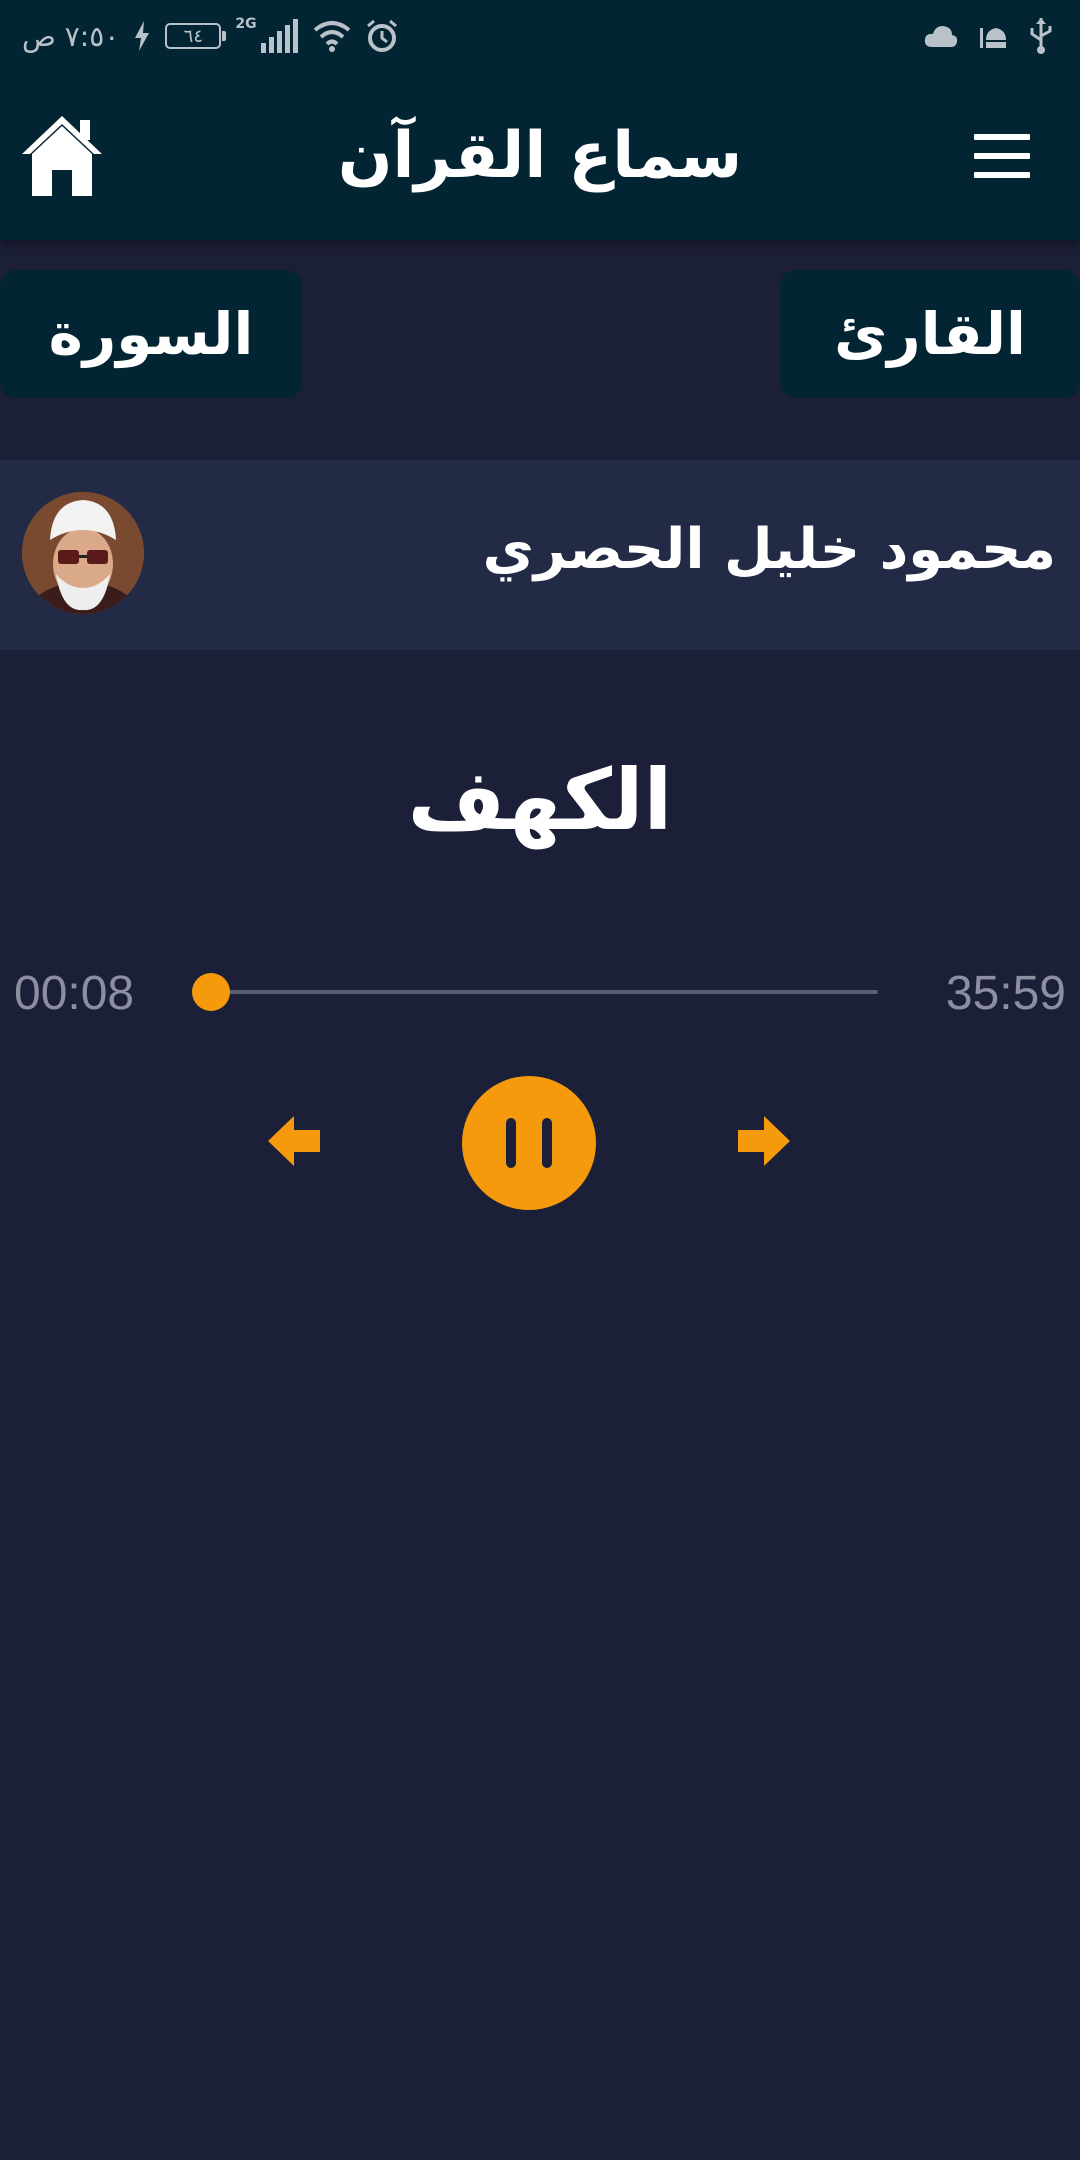 This screenshot has width=1080, height=2160. I want to click on surah-select-button: السورة, so click(151, 334).